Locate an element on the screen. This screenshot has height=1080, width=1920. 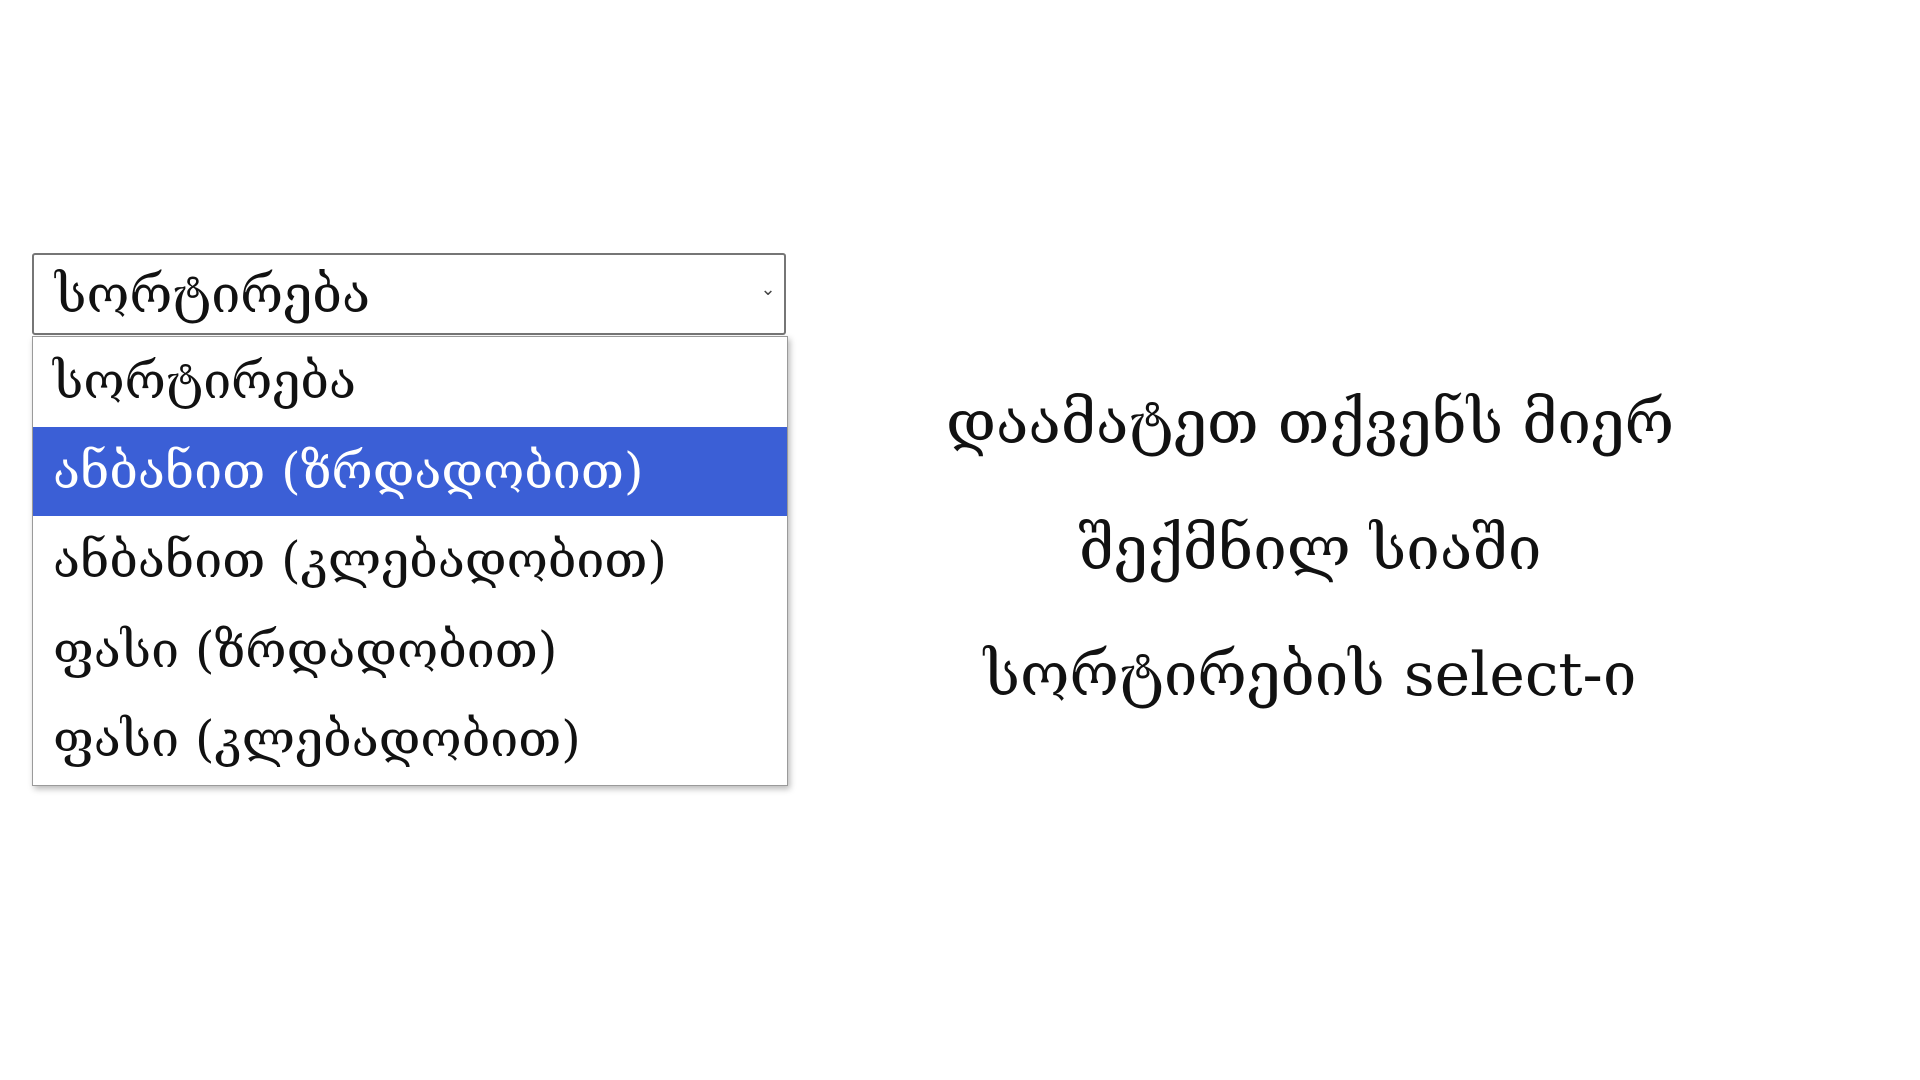
caption-line-2: შექმნილ სიაში is located at coordinates (1310, 549).